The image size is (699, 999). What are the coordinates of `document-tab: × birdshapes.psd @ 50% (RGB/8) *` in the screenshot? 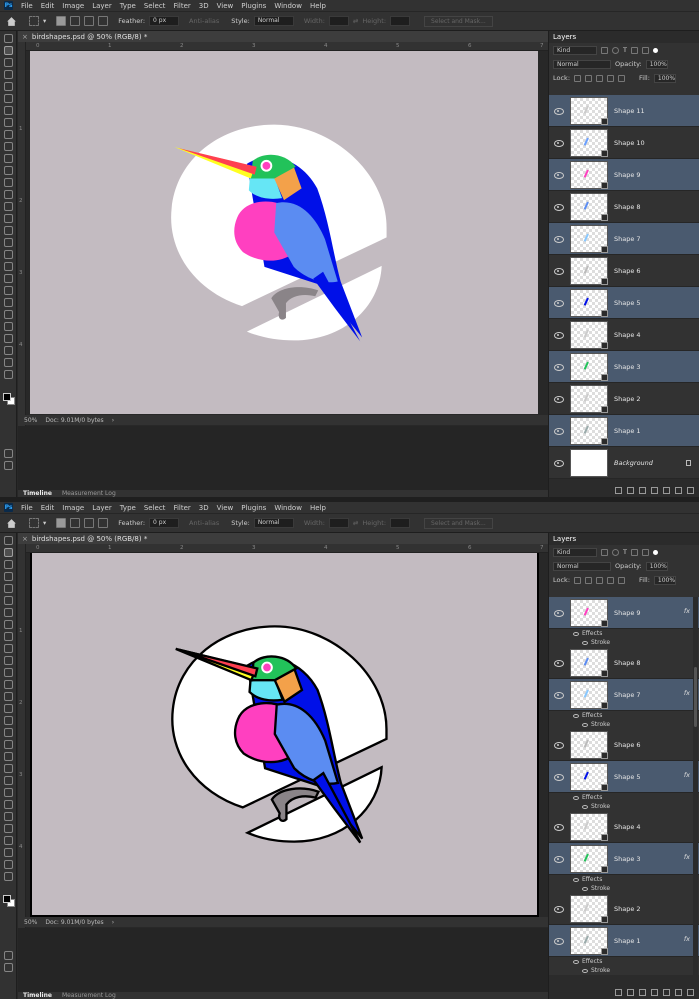 It's located at (283, 36).